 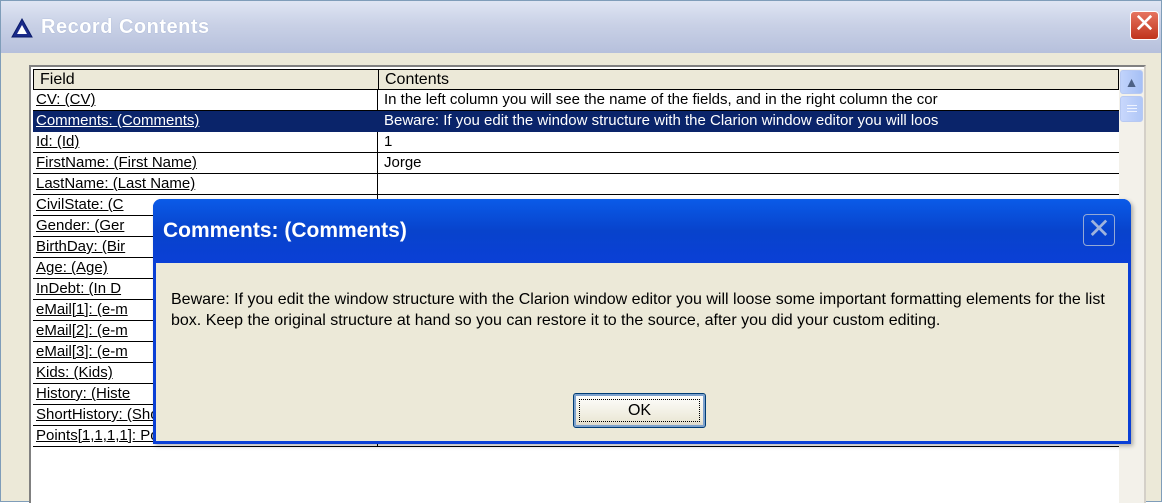 I want to click on dialog-close-button: ✕, so click(x=1099, y=230).